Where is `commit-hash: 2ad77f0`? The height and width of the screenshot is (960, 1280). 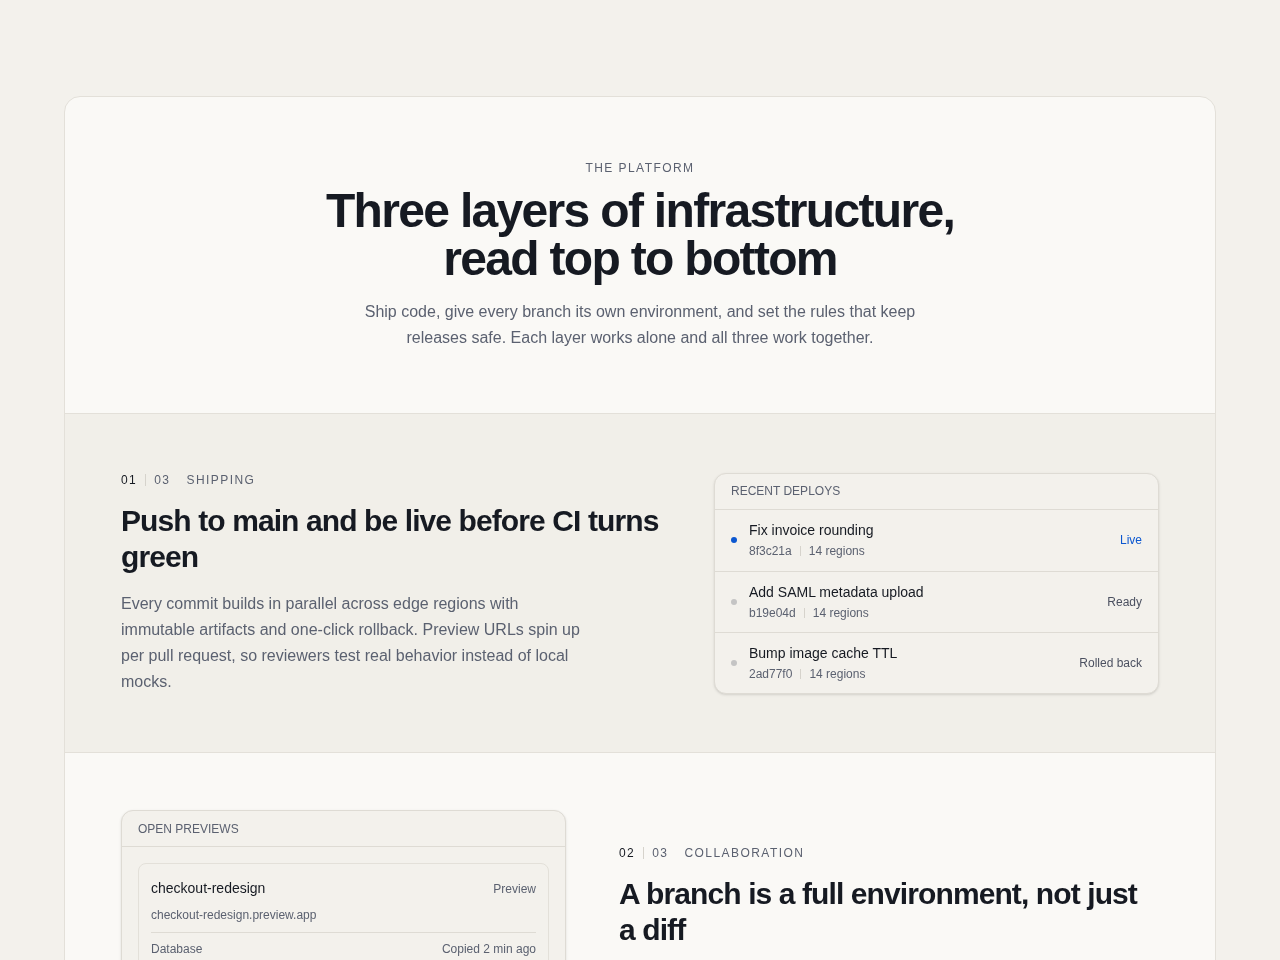 commit-hash: 2ad77f0 is located at coordinates (771, 674).